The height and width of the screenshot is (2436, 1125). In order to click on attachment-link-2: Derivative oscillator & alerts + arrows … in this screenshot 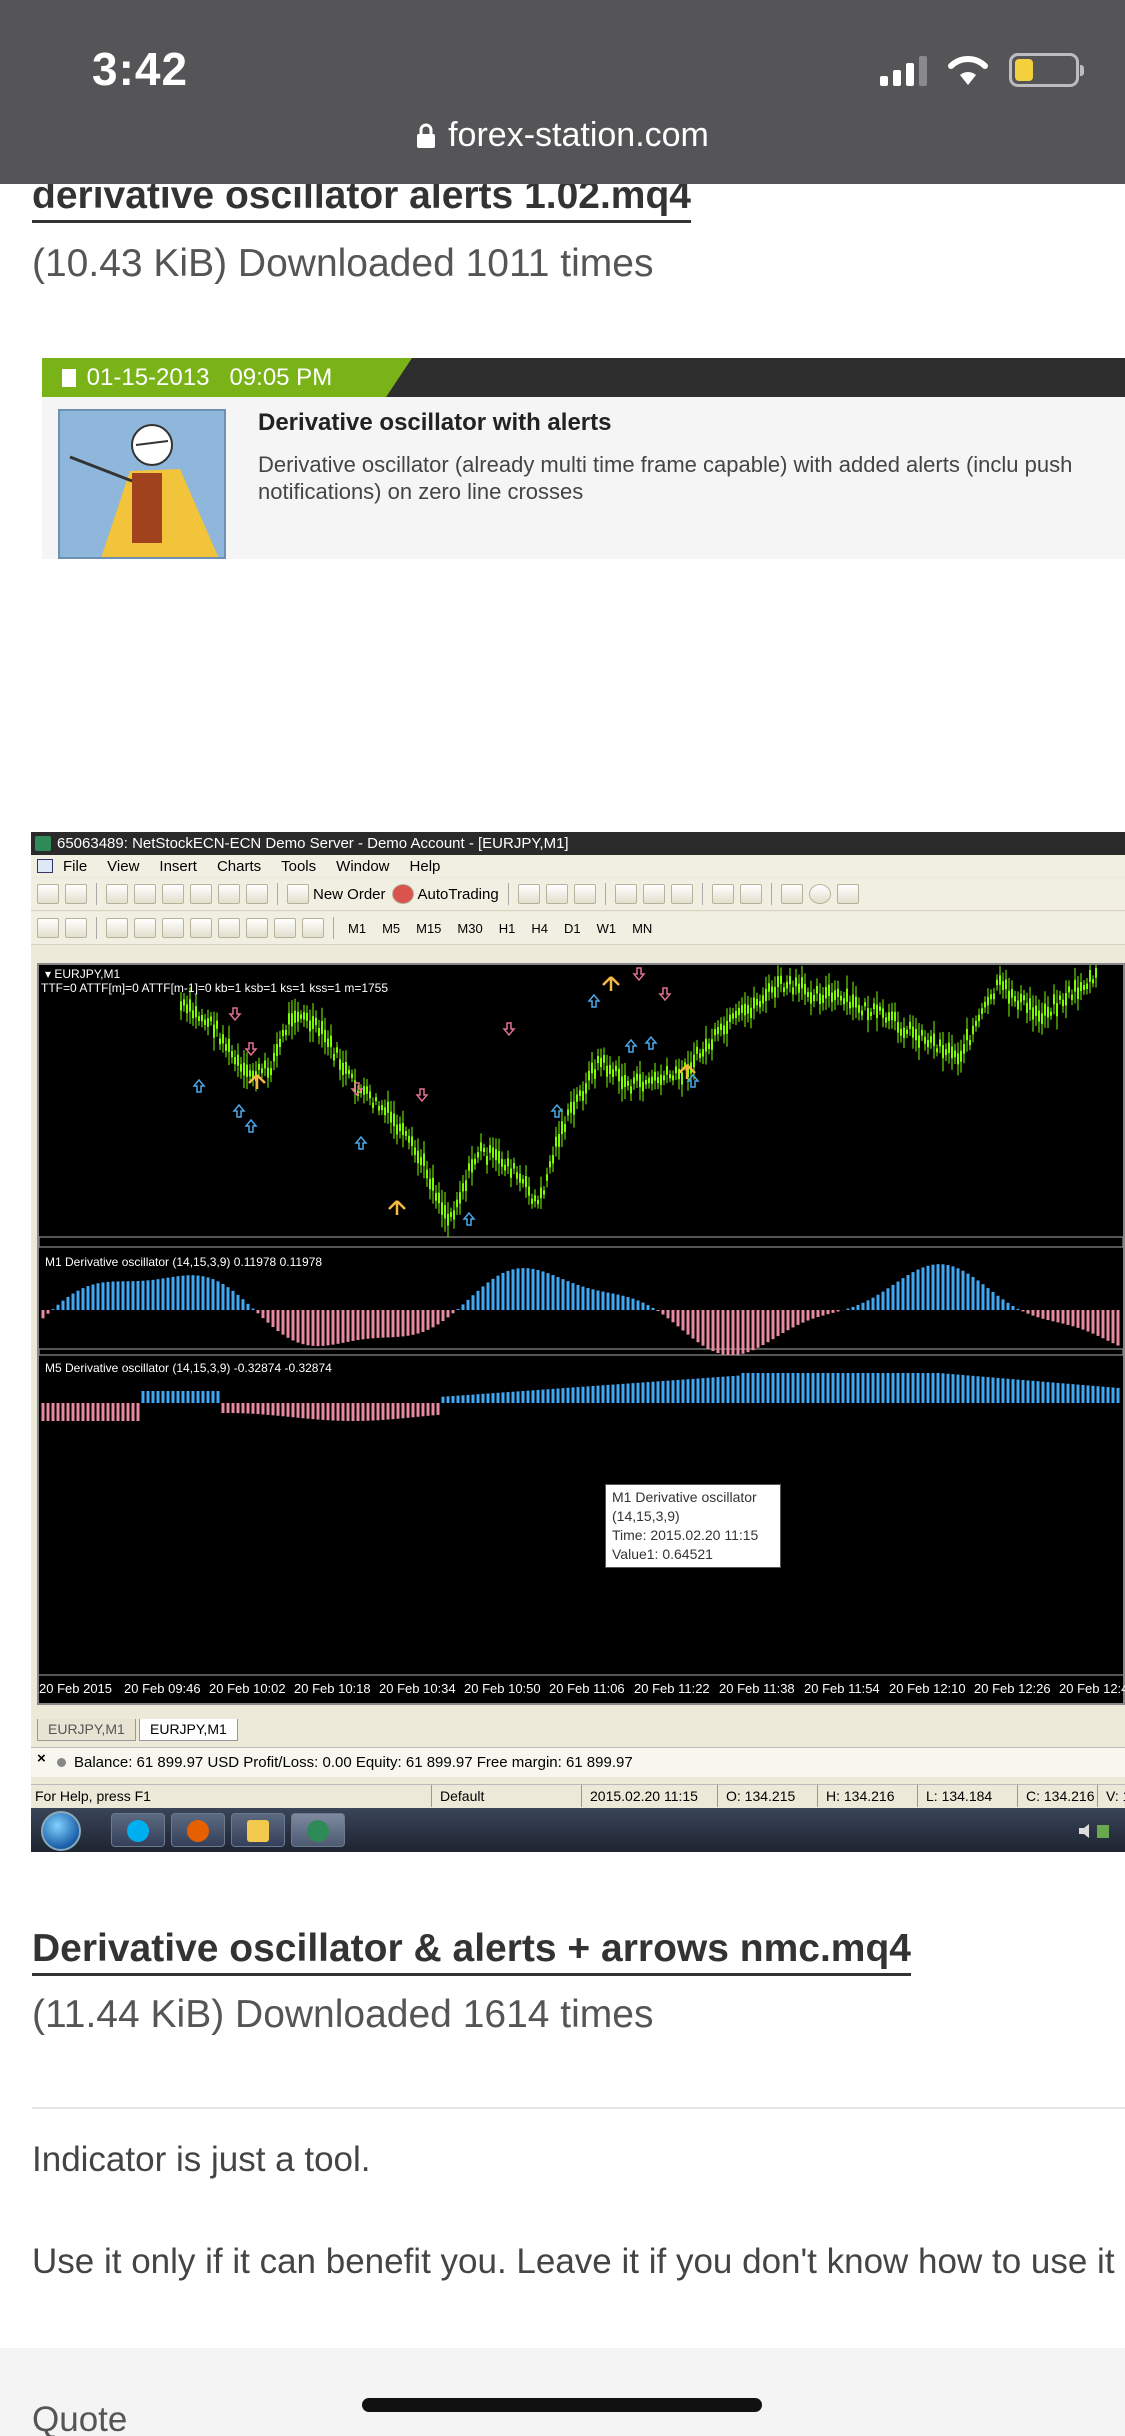, I will do `click(471, 1951)`.